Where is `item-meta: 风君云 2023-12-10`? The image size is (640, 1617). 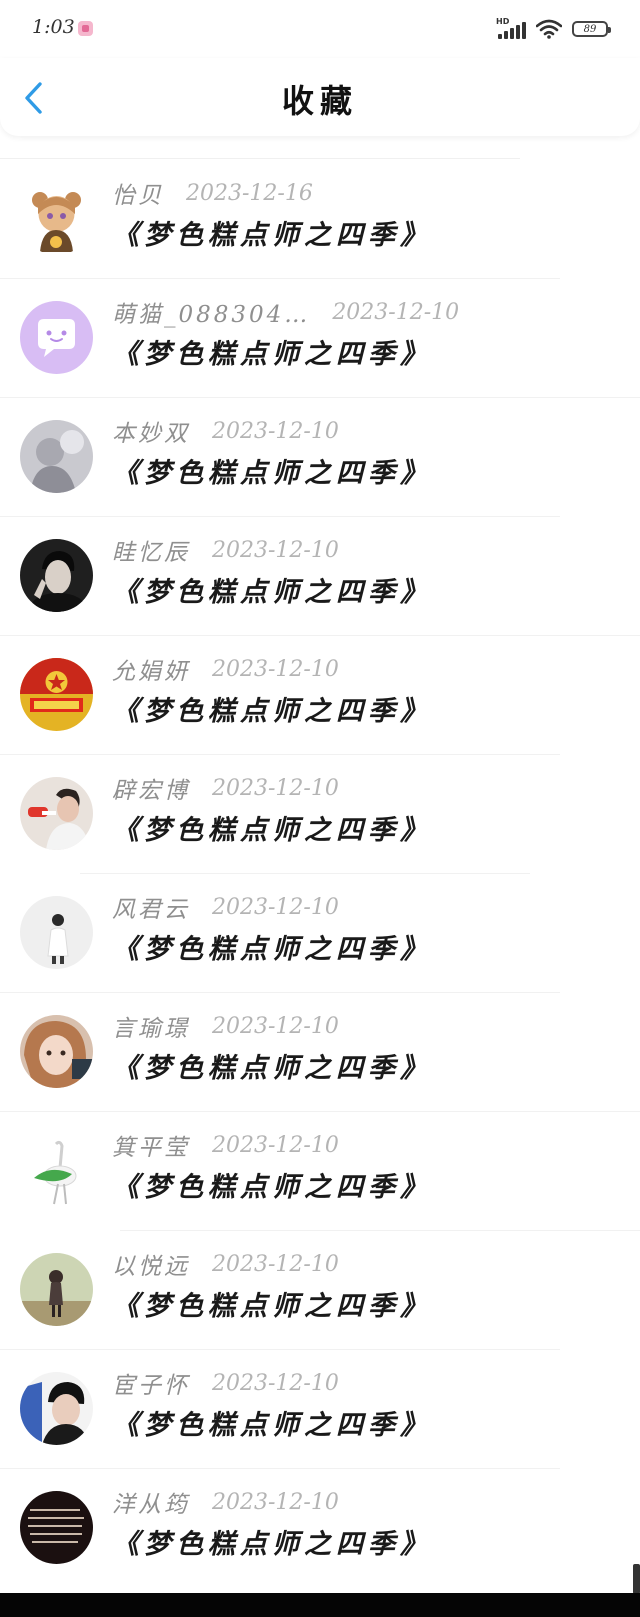 item-meta: 风君云 2023-12-10 is located at coordinates (225, 907).